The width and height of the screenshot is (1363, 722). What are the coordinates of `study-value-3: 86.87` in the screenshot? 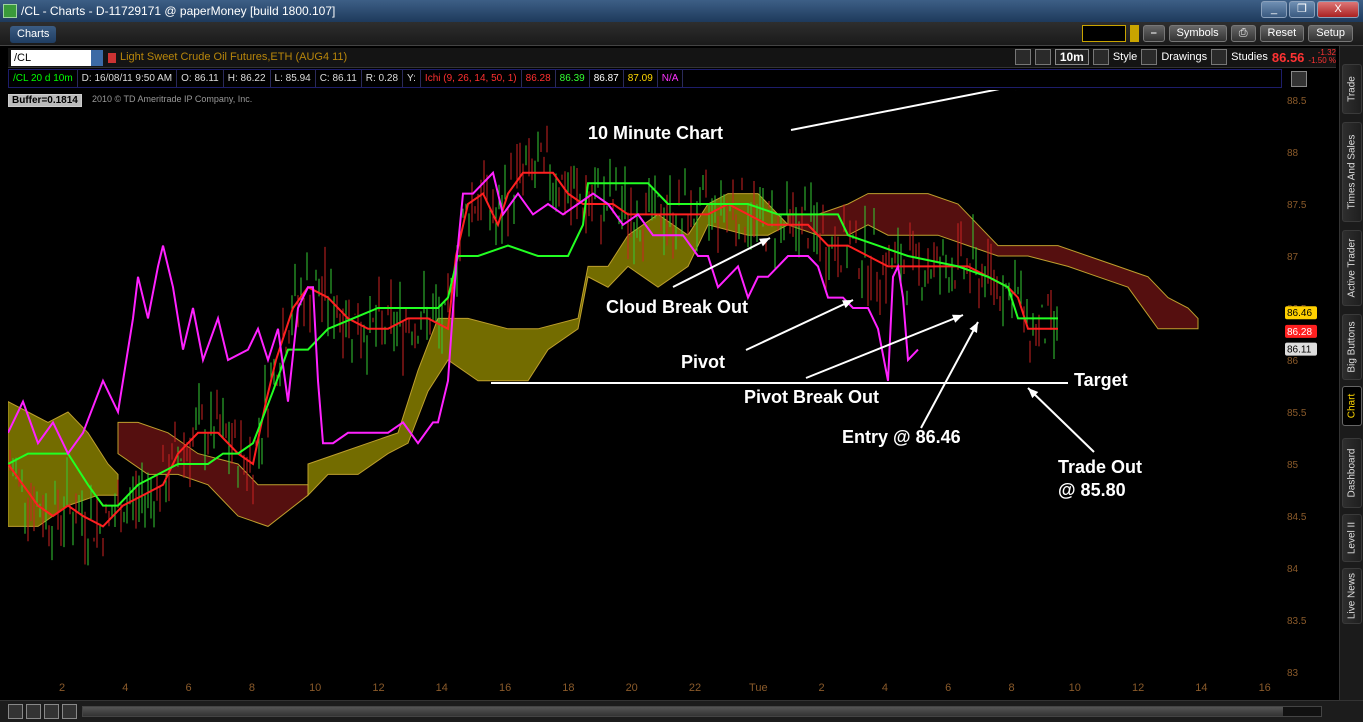 It's located at (607, 78).